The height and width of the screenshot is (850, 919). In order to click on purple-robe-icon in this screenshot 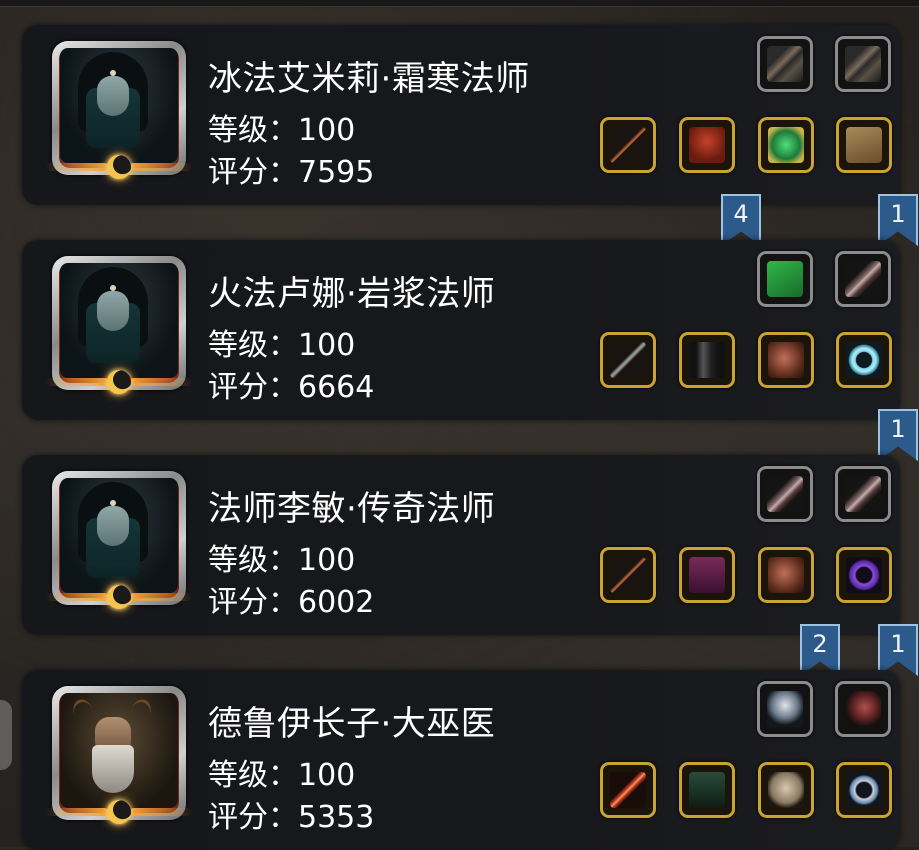, I will do `click(707, 575)`.